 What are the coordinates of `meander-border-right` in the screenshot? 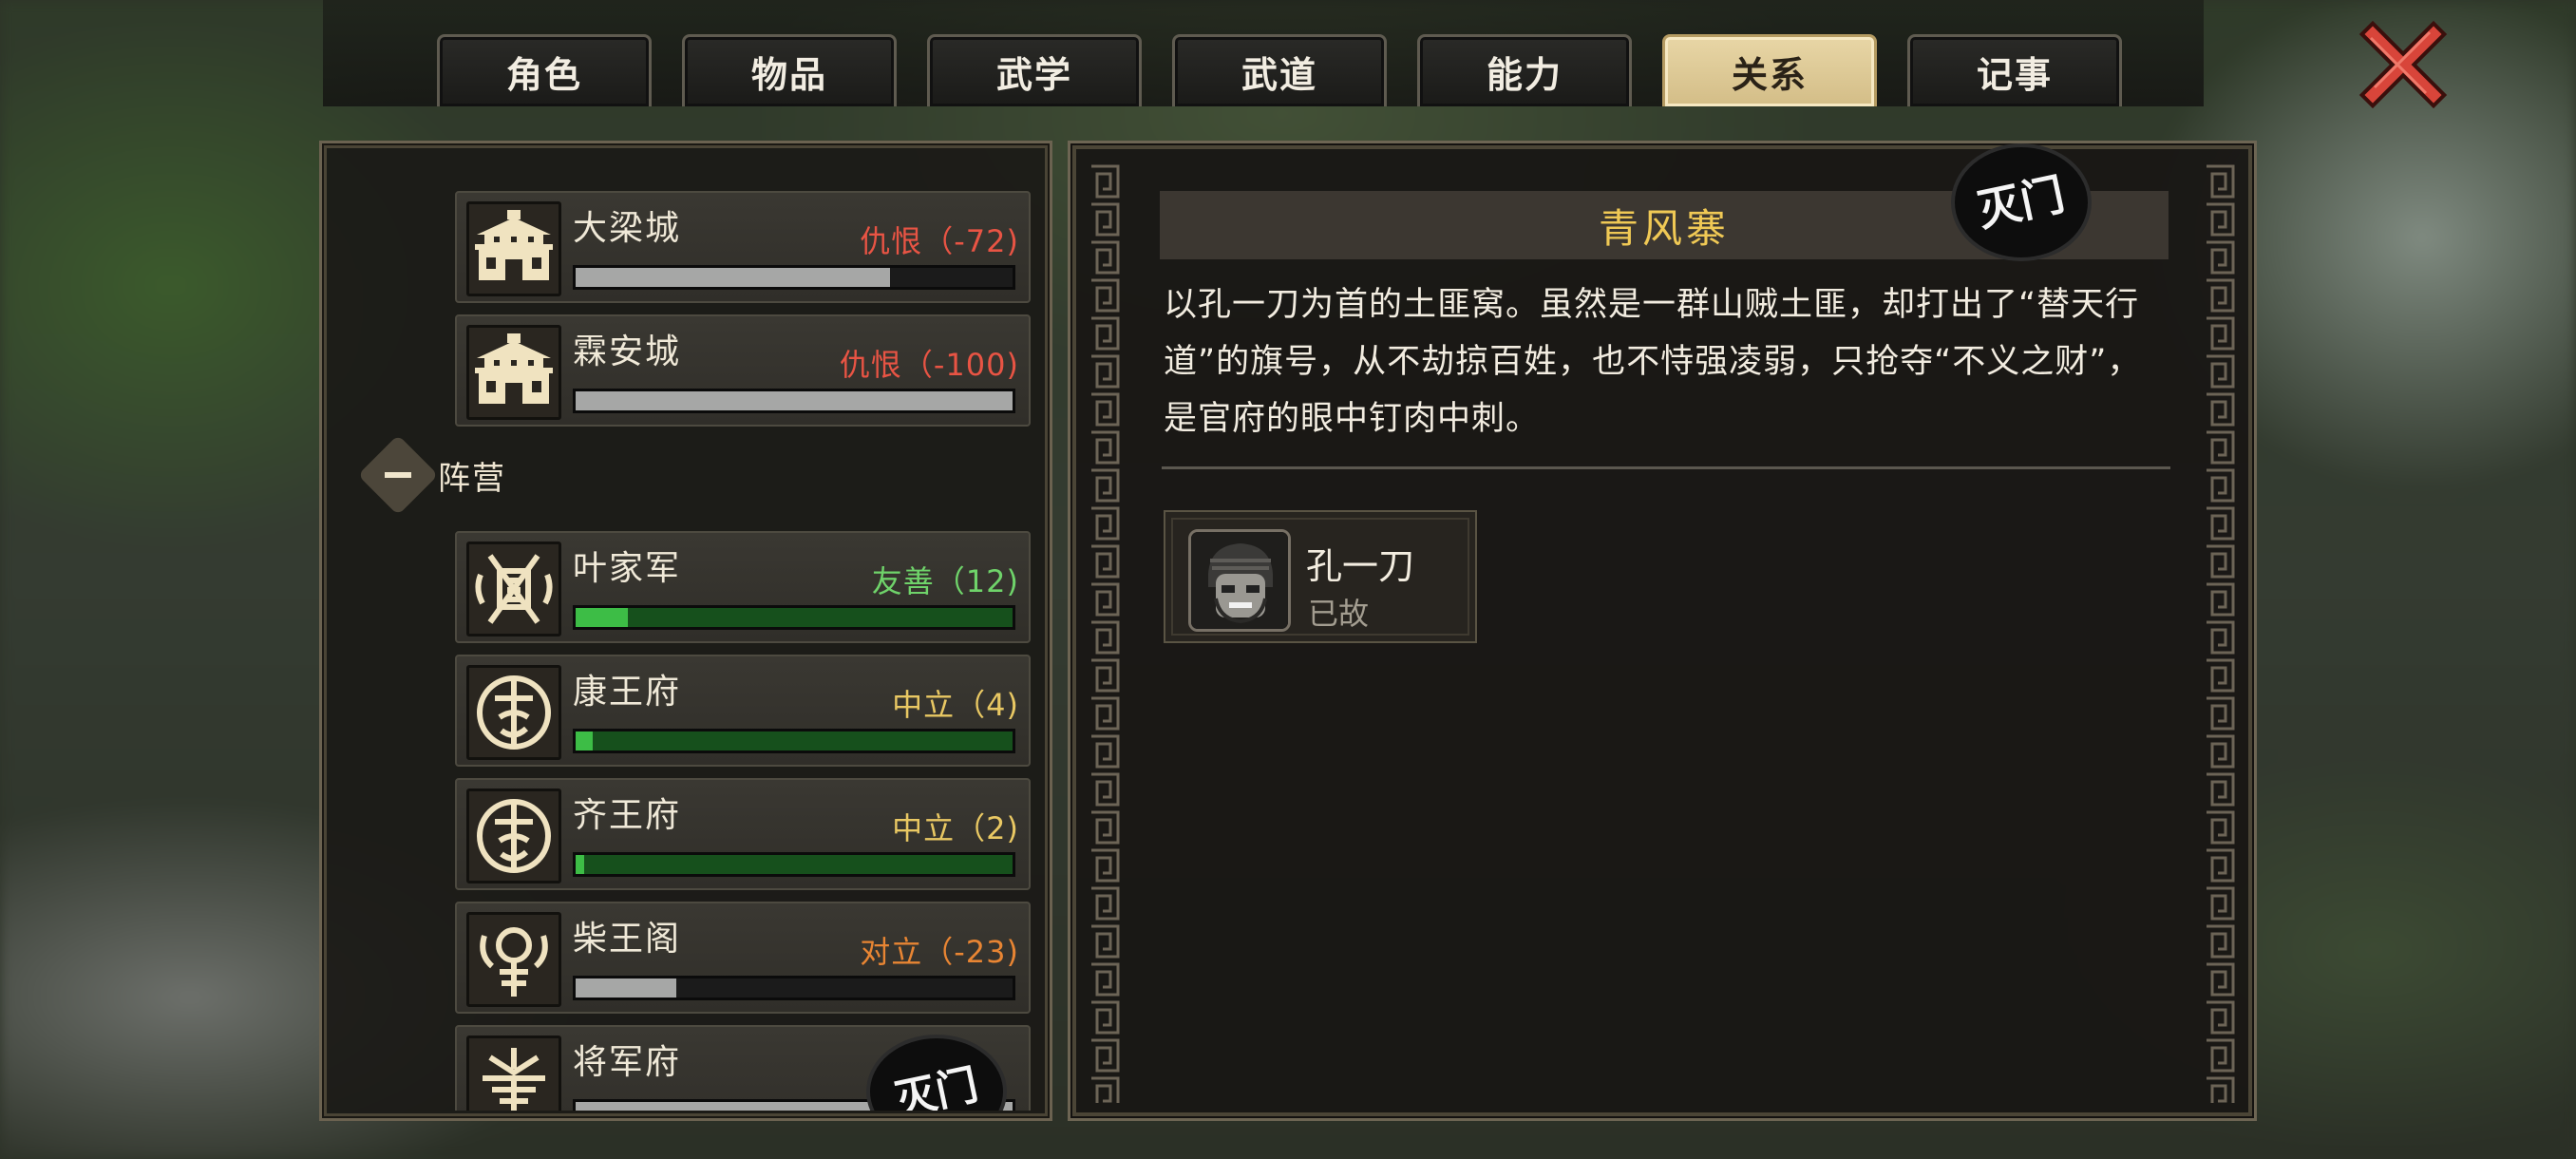 It's located at (2220, 632).